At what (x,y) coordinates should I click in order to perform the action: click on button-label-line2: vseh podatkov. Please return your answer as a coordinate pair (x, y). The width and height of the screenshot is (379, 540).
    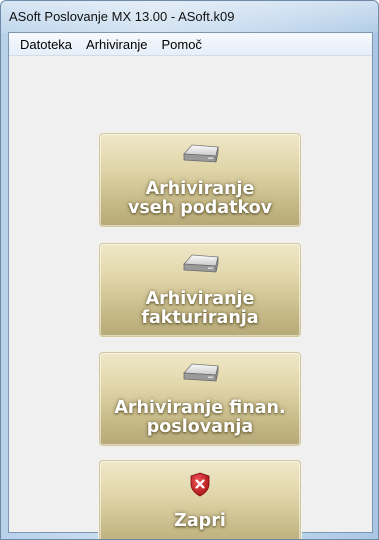
    Looking at the image, I should click on (200, 208).